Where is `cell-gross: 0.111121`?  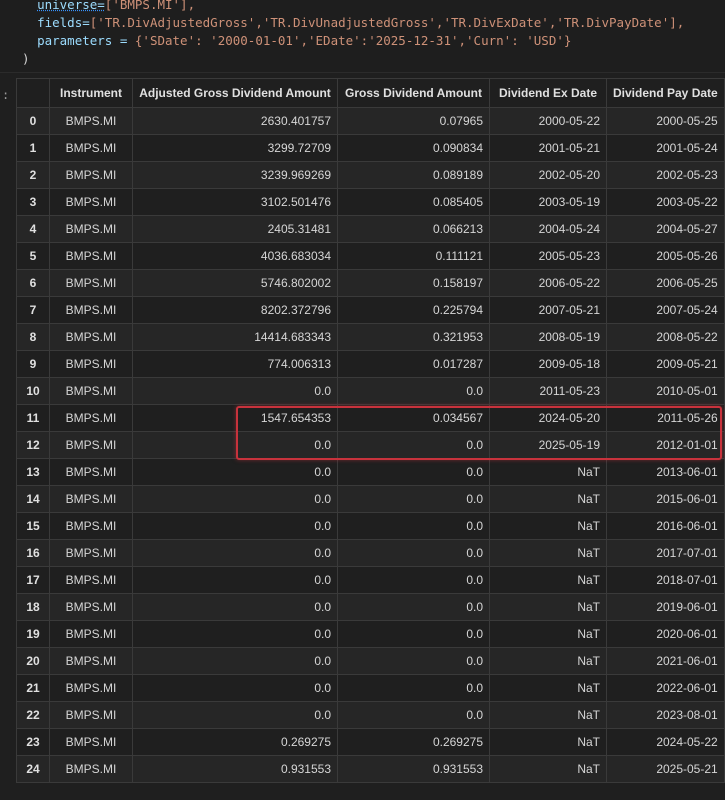 cell-gross: 0.111121 is located at coordinates (413, 256).